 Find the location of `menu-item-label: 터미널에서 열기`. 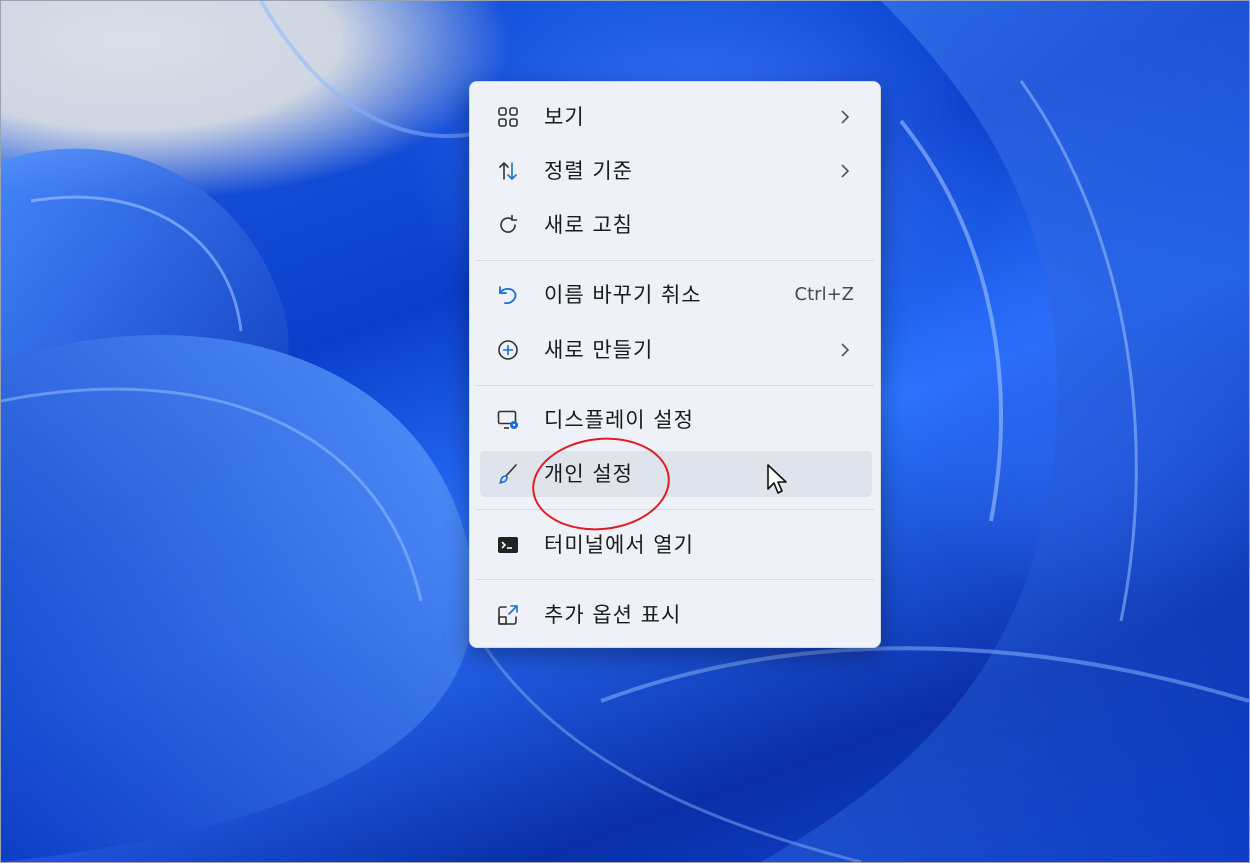

menu-item-label: 터미널에서 열기 is located at coordinates (619, 545).